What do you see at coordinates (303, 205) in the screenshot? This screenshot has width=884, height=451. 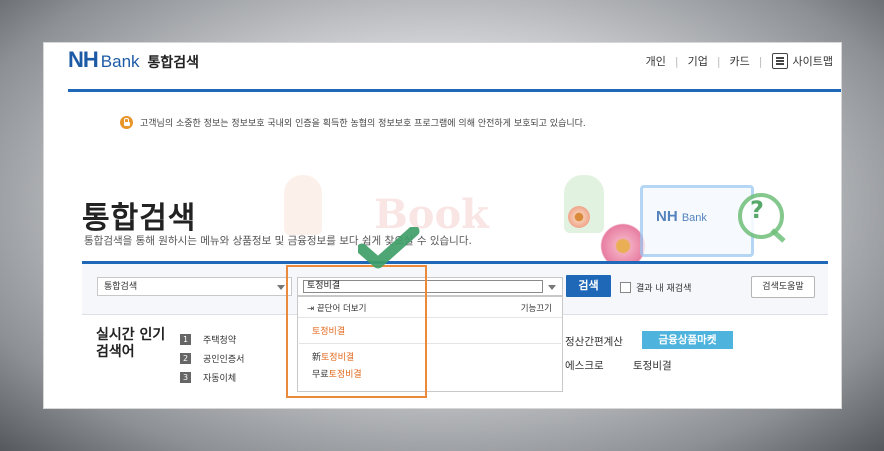 I see `person-illustration` at bounding box center [303, 205].